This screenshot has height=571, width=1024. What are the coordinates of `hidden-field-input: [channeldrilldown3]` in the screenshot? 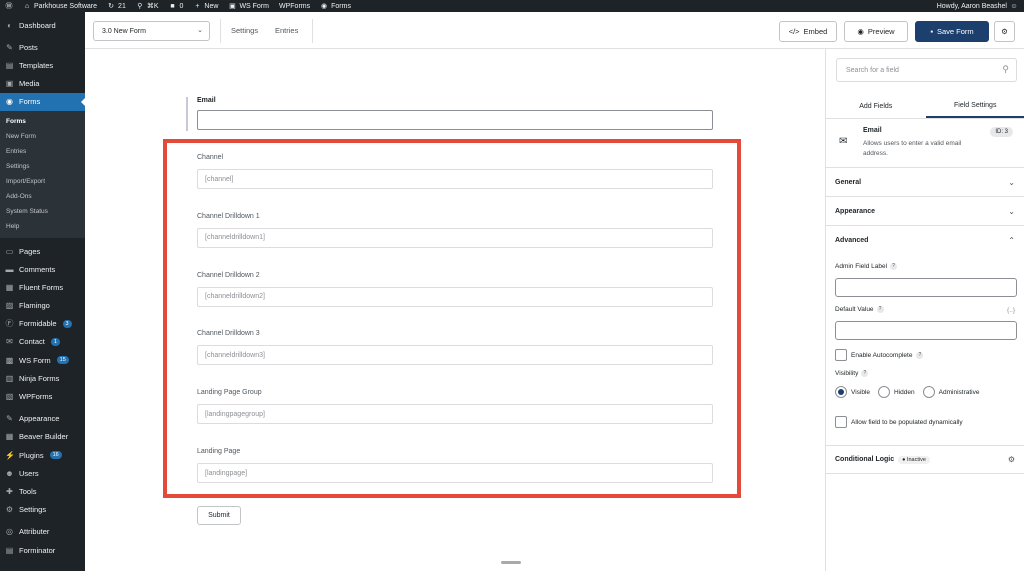 It's located at (455, 355).